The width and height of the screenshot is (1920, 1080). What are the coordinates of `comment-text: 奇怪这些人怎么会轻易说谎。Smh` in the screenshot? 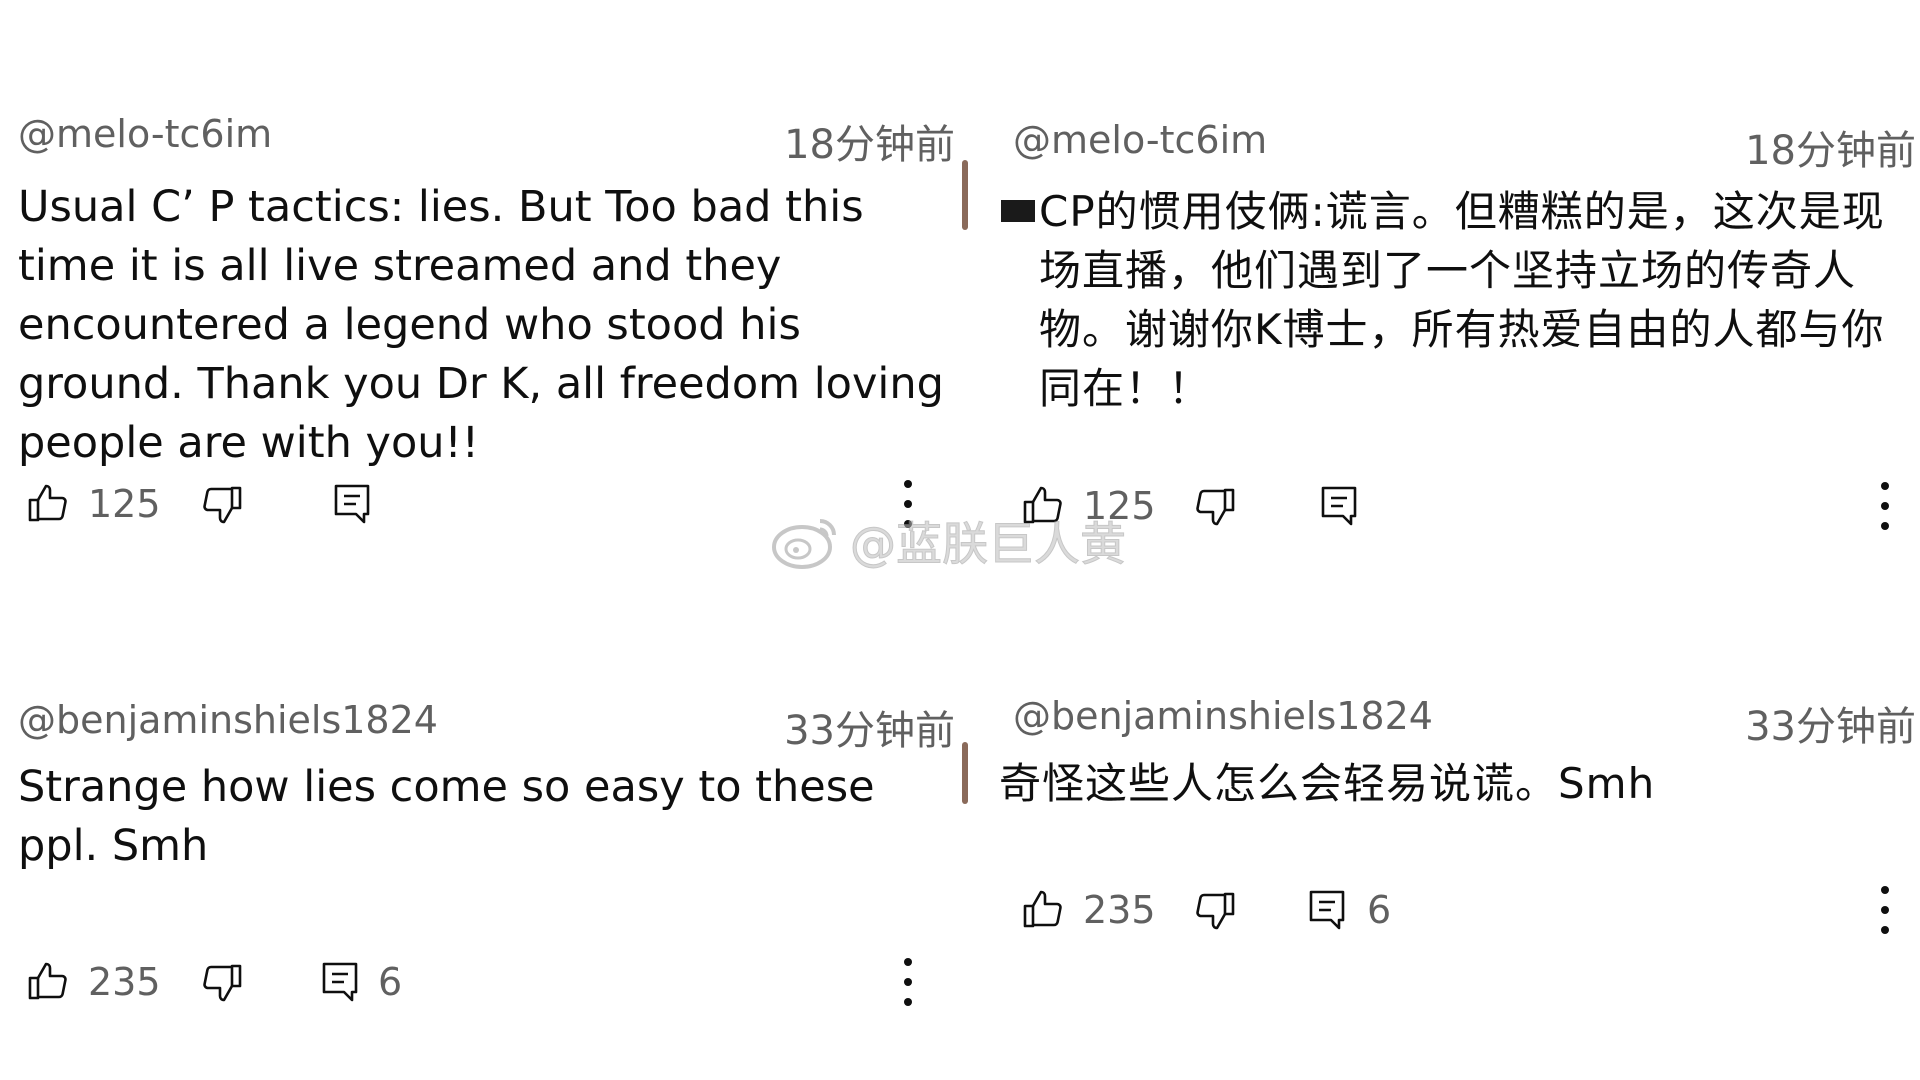 It's located at (1327, 783).